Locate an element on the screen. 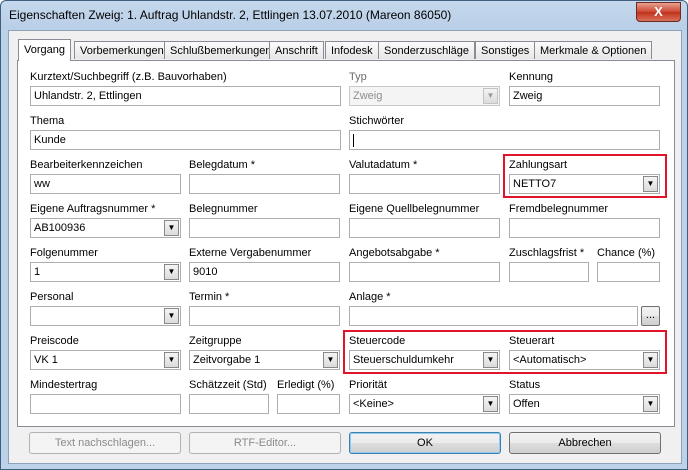 Image resolution: width=688 pixels, height=470 pixels. kennung-label: Kennung is located at coordinates (531, 77).